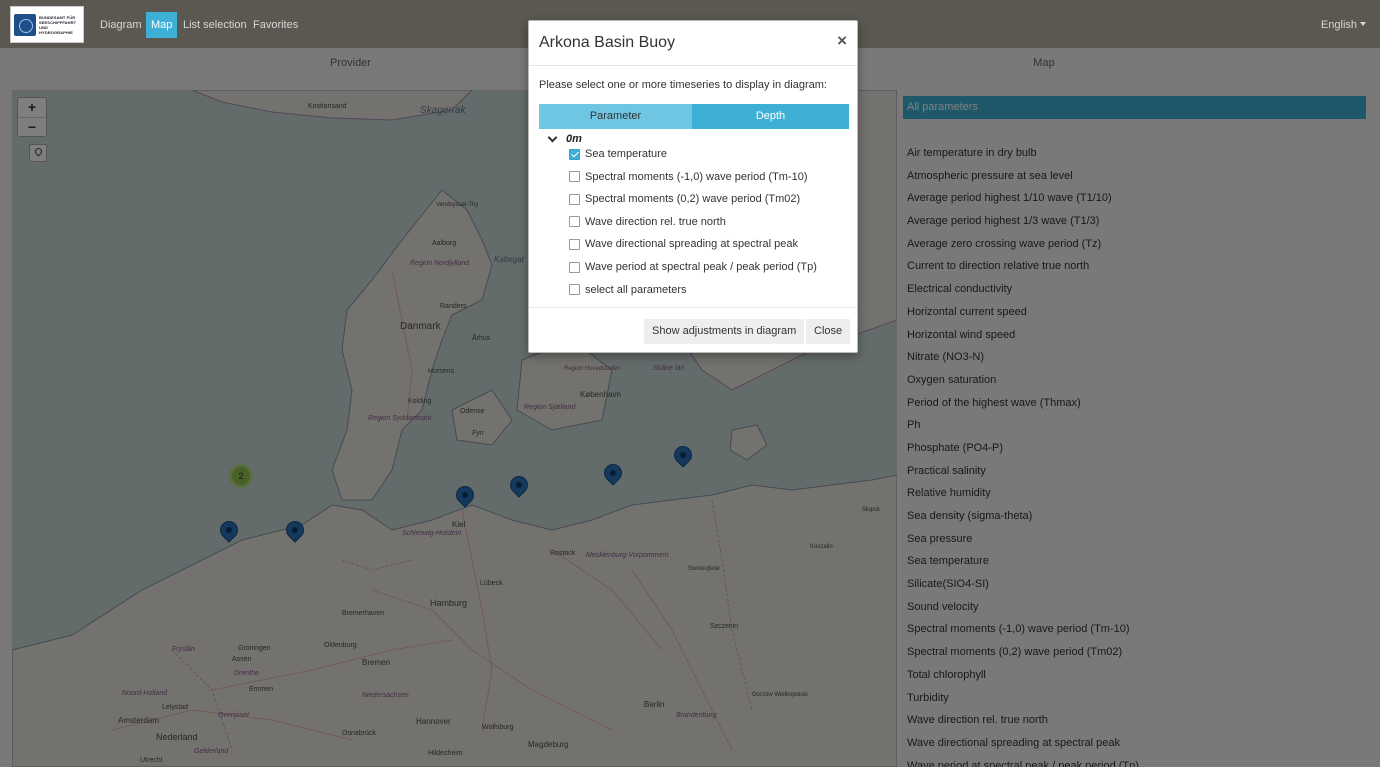  What do you see at coordinates (215, 25) in the screenshot?
I see `nav-list-selection: List selection` at bounding box center [215, 25].